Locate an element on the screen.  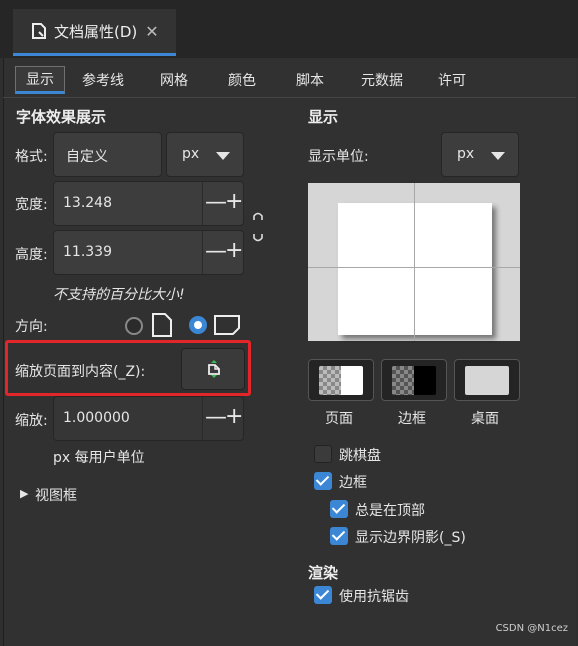
document-properties-icon is located at coordinates (39, 31).